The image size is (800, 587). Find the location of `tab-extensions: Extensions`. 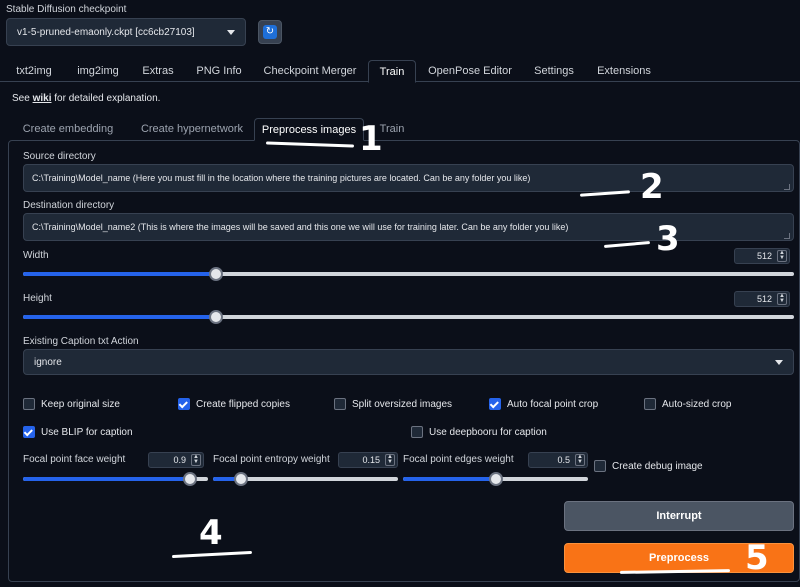

tab-extensions: Extensions is located at coordinates (624, 71).